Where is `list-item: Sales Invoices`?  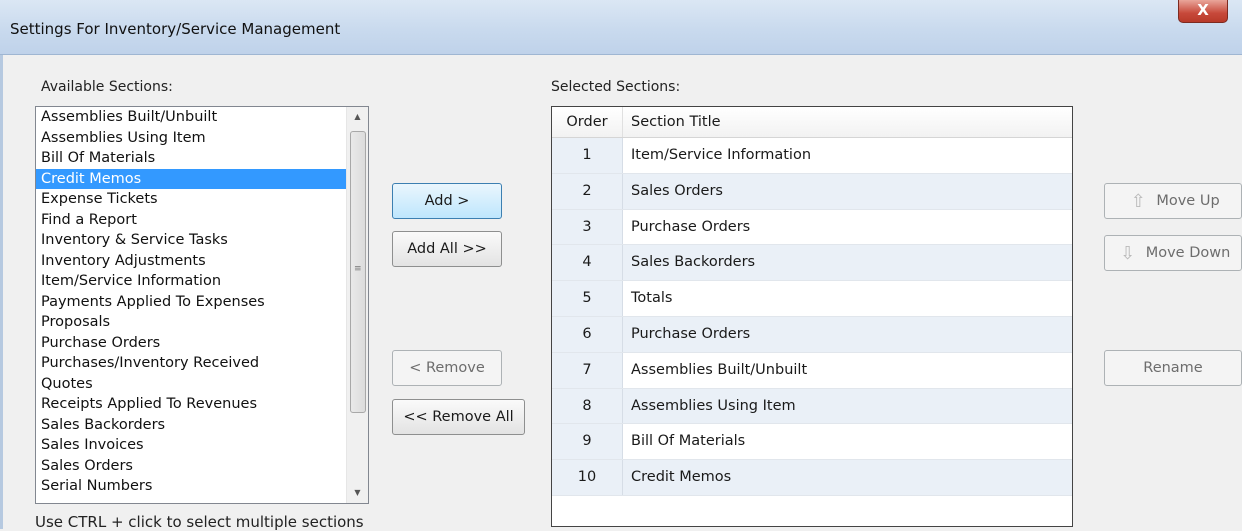 list-item: Sales Invoices is located at coordinates (191, 445).